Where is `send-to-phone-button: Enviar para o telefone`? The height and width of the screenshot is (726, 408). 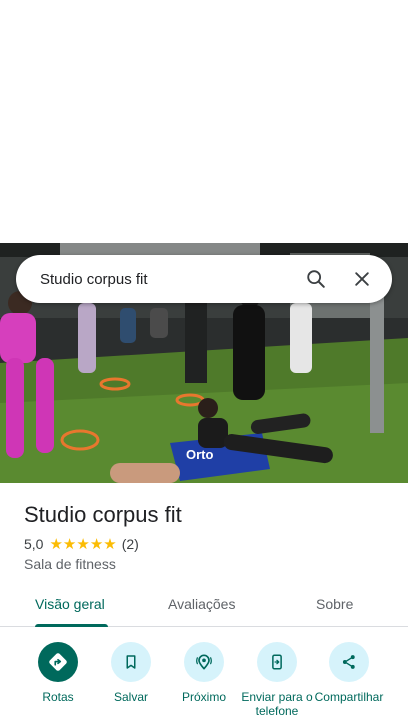 send-to-phone-button: Enviar para o telefone is located at coordinates (277, 680).